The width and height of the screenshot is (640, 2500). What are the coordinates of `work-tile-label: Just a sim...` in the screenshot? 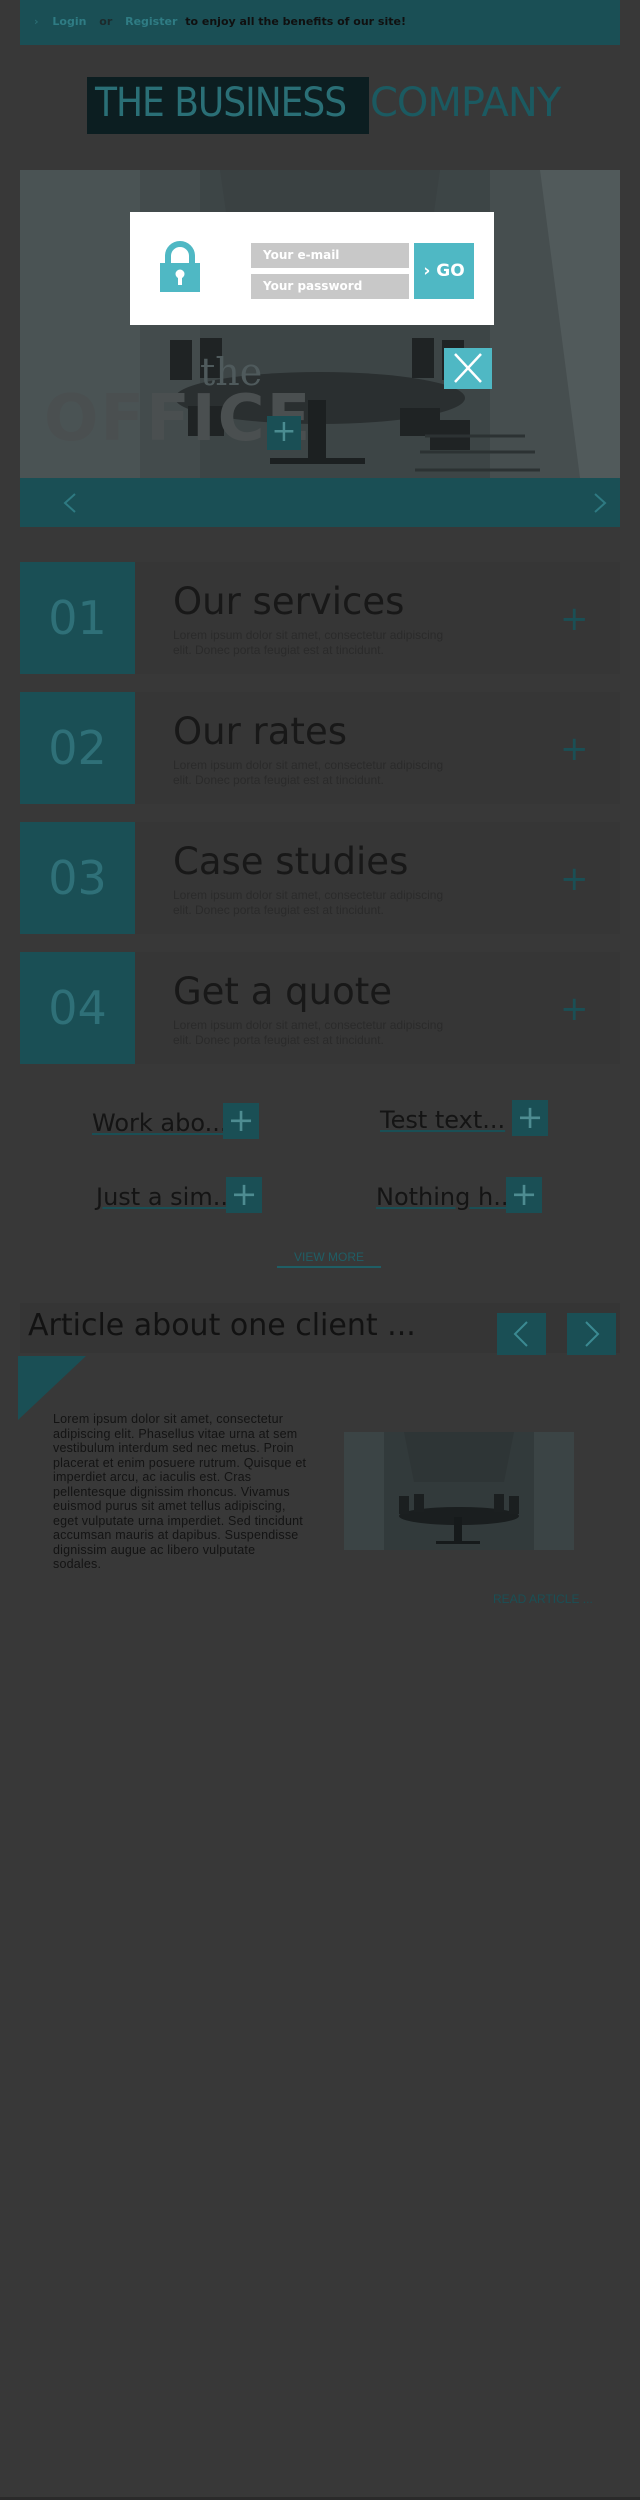 It's located at (166, 1197).